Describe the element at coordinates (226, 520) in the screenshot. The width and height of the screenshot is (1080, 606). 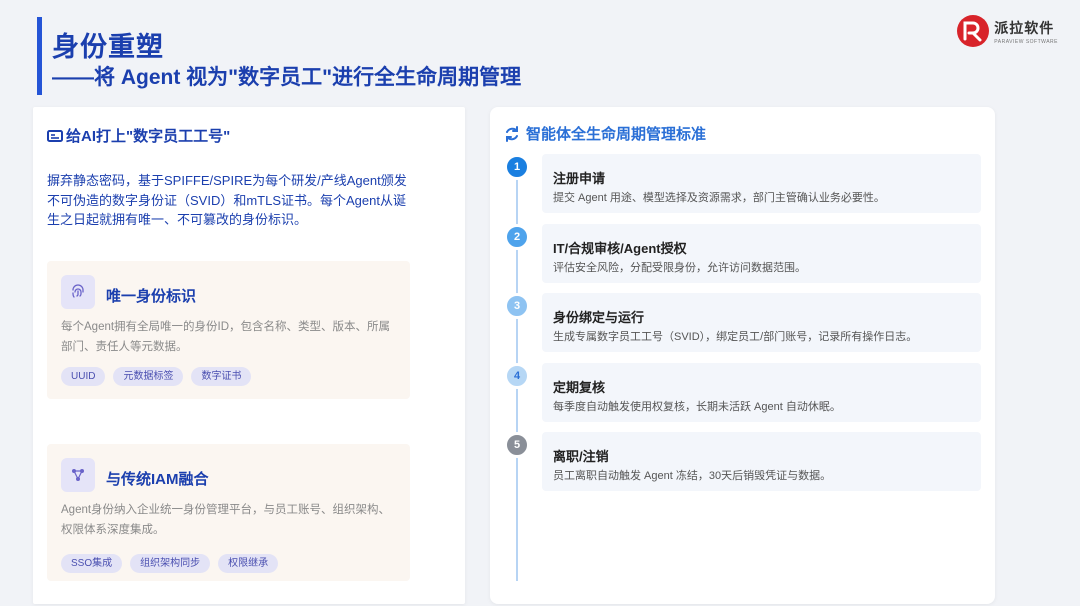
I see `feature-description: Agent身份纳入企业统一身份管理平台，与员工账号、组织架构、权限体系深度集成。` at that location.